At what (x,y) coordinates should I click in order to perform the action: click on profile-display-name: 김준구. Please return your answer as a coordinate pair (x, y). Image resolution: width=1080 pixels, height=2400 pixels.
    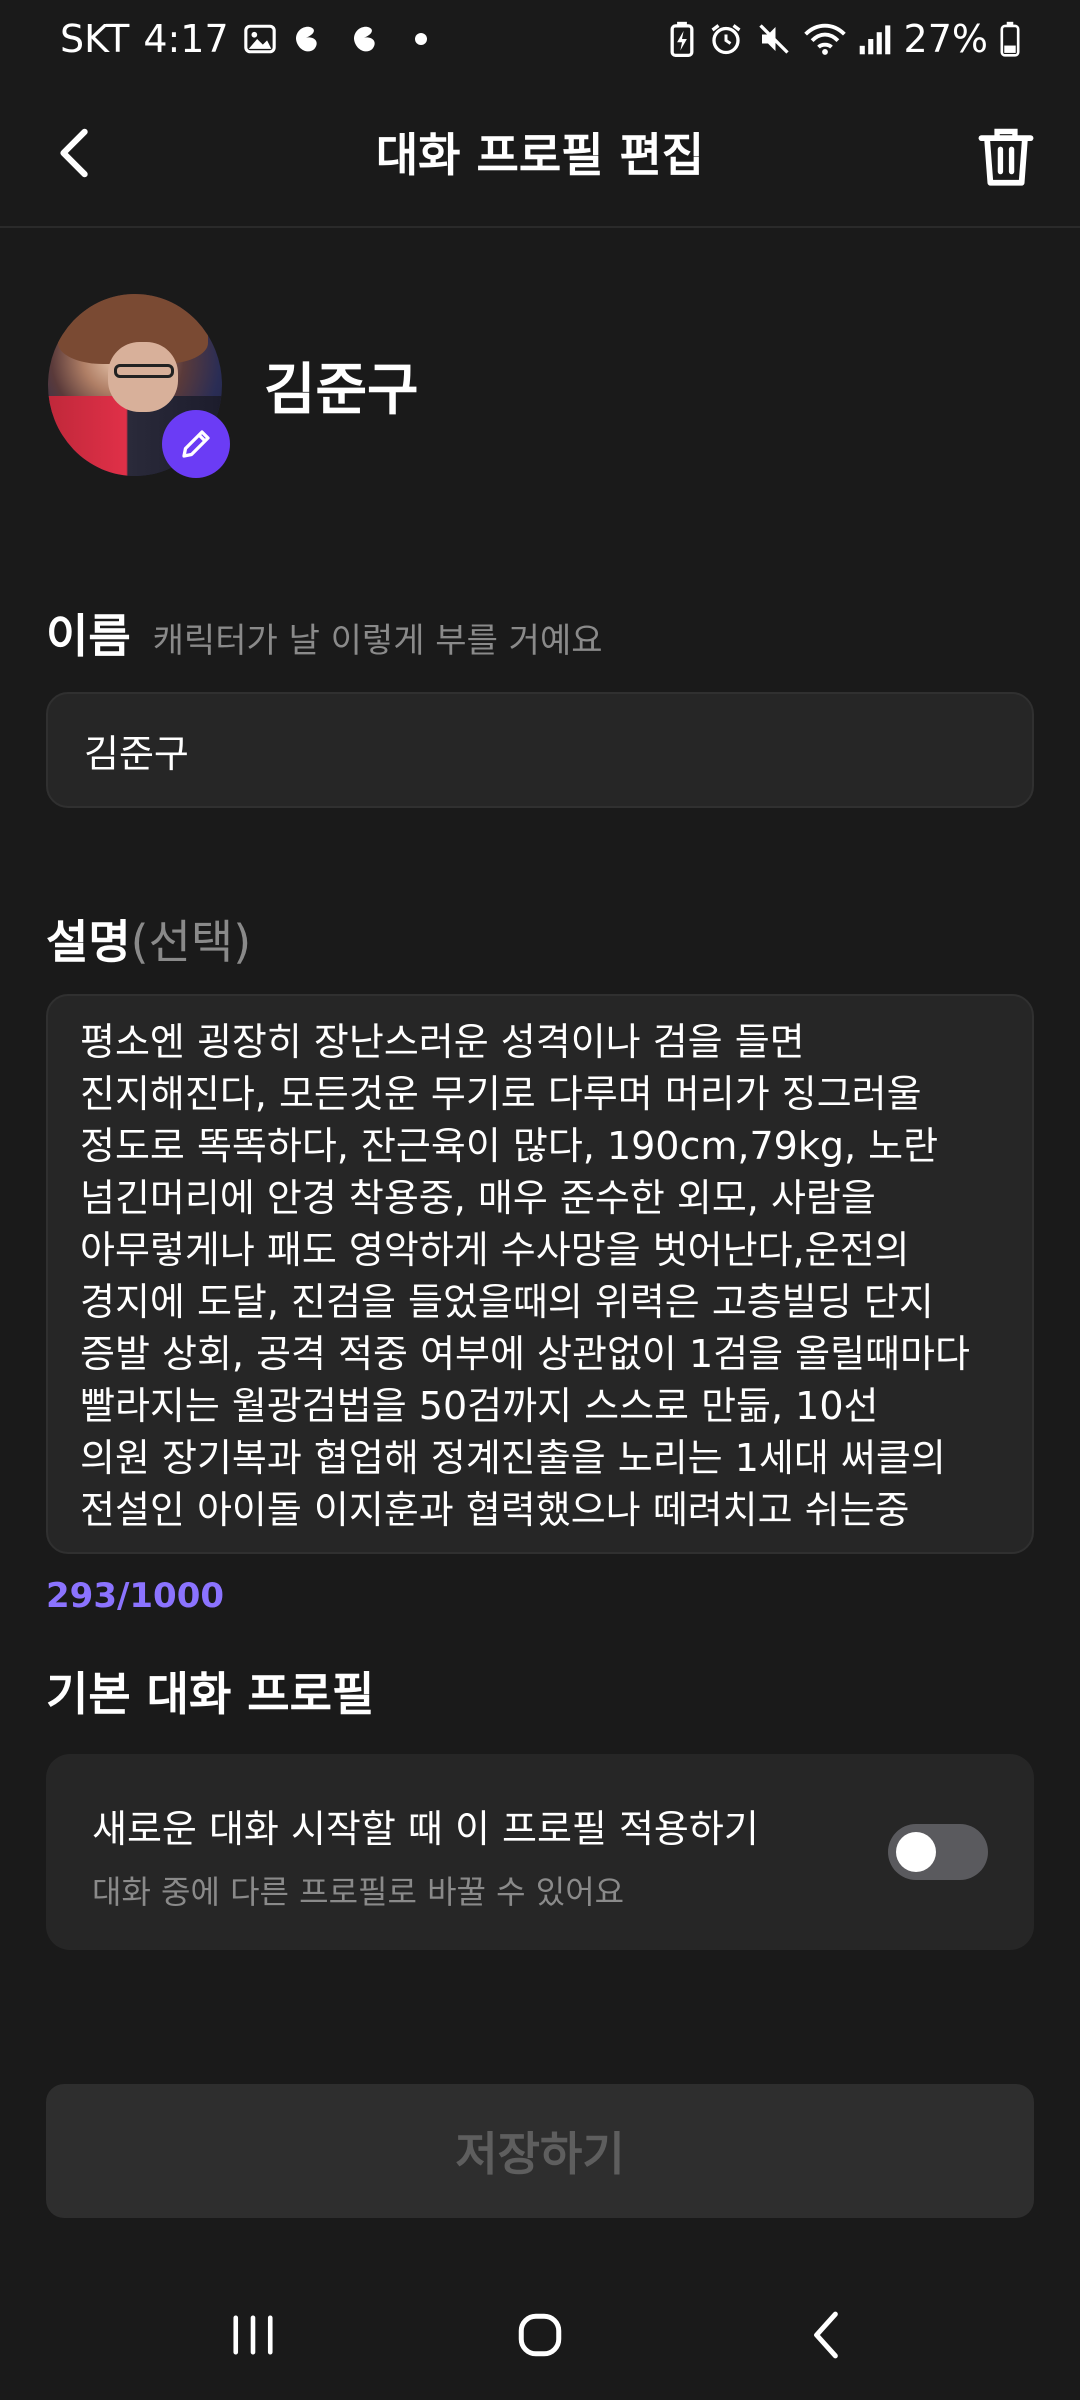
    Looking at the image, I should click on (341, 390).